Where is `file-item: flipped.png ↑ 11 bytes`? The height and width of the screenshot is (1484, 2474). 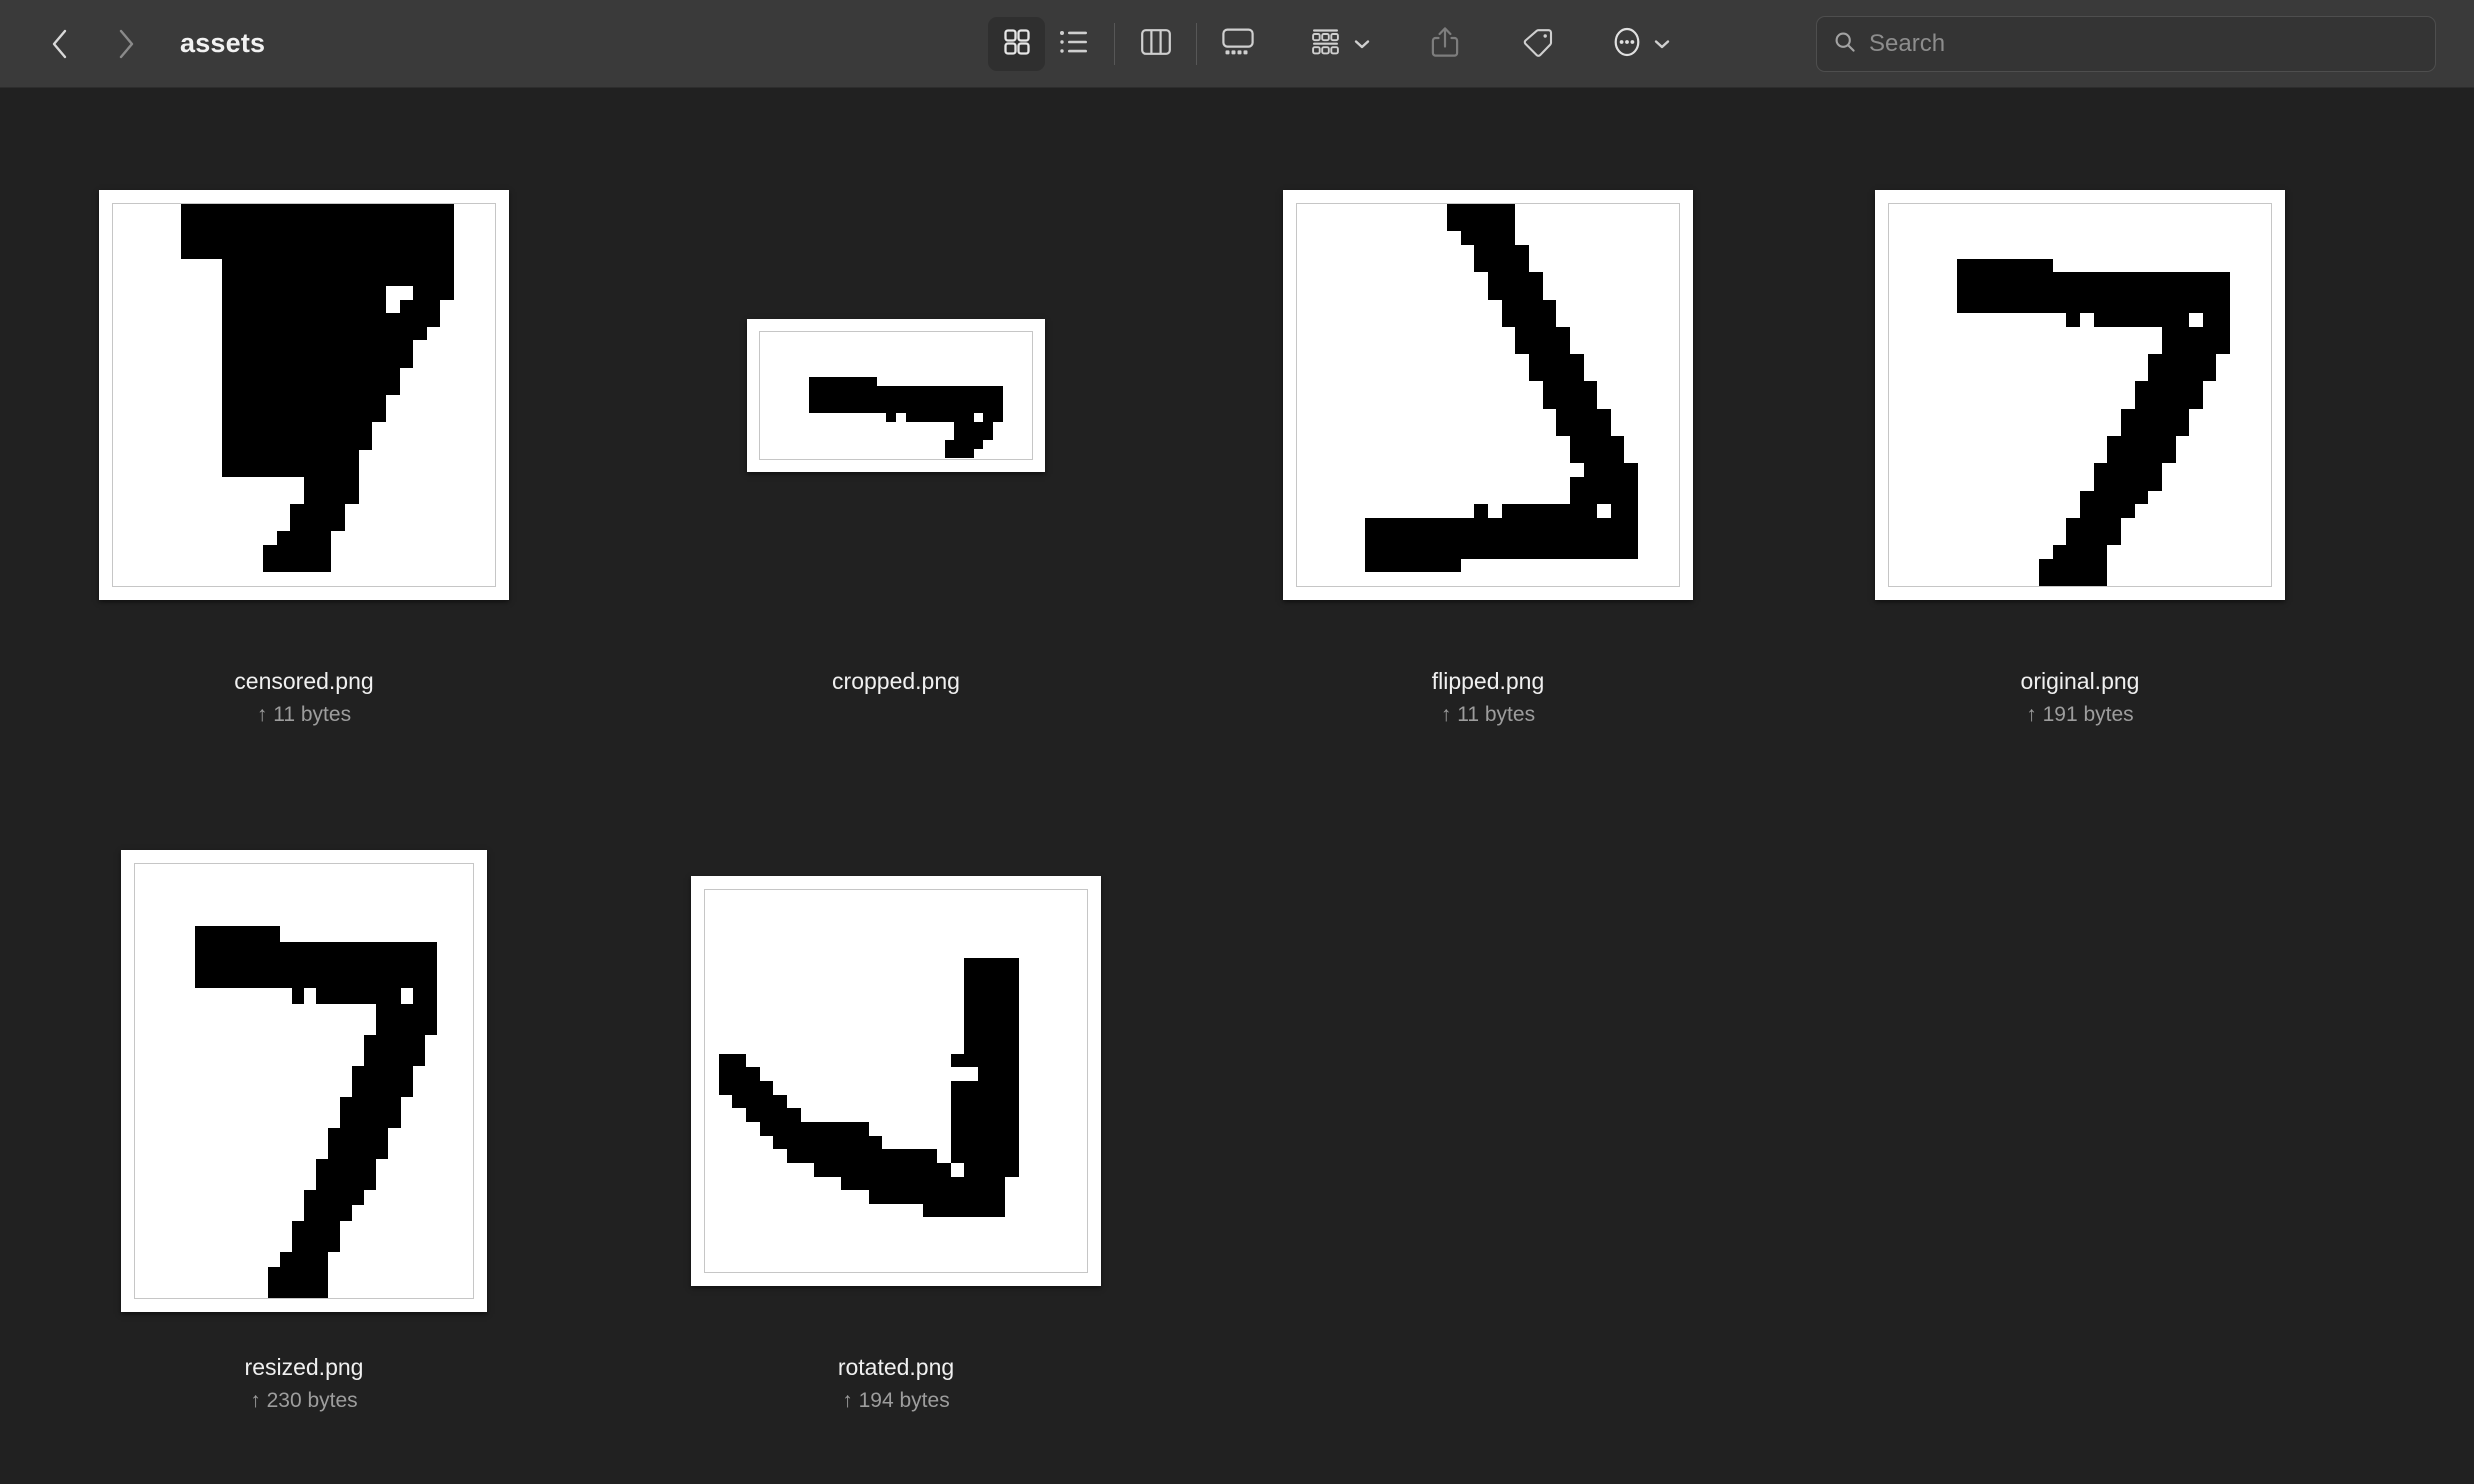
file-item: flipped.png ↑ 11 bytes is located at coordinates (1488, 487).